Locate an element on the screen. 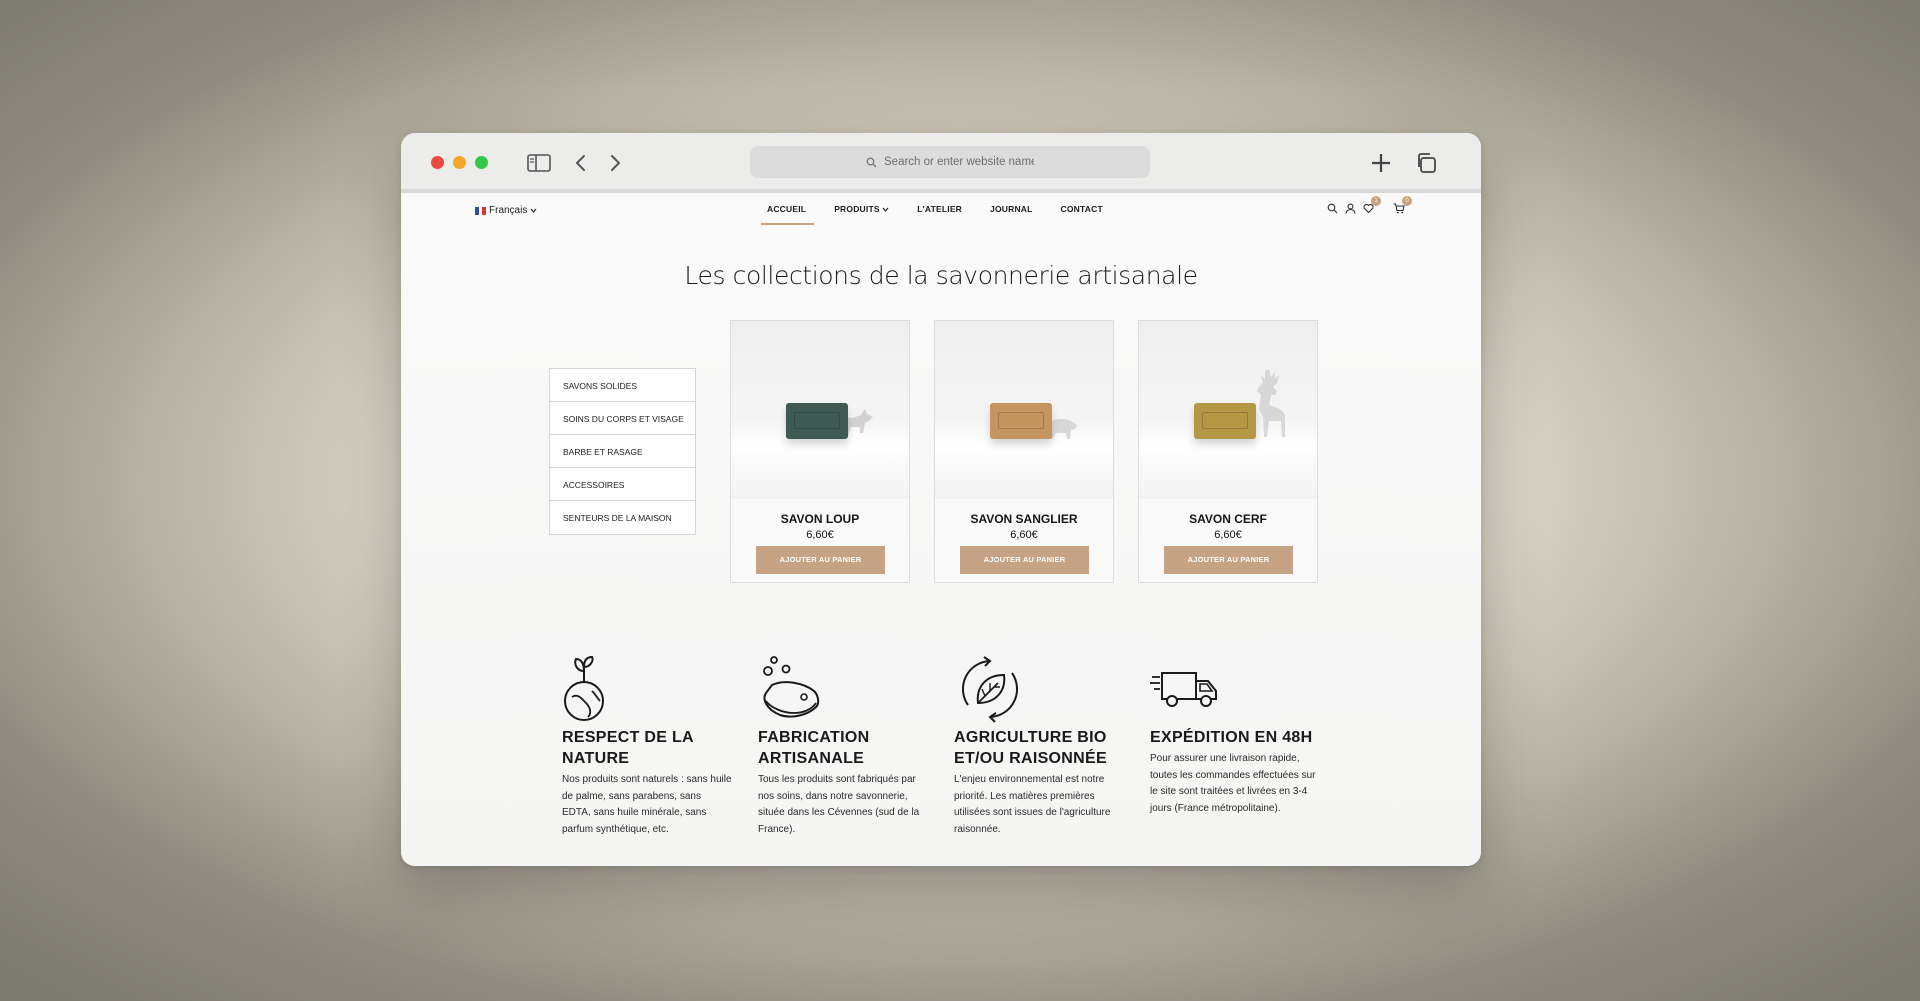 This screenshot has width=1920, height=1001. soap-bubbles-icon is located at coordinates (843, 689).